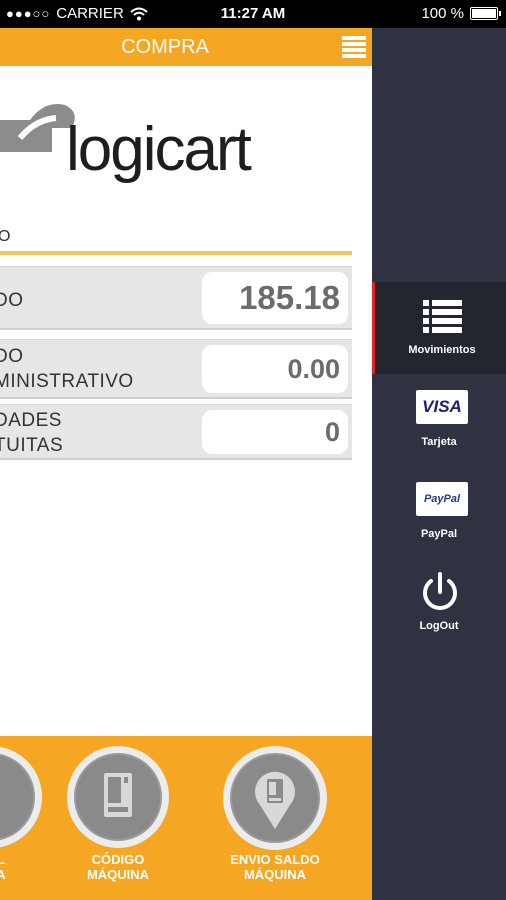 This screenshot has height=900, width=506. Describe the element at coordinates (176, 253) in the screenshot. I see `section-divider` at that location.